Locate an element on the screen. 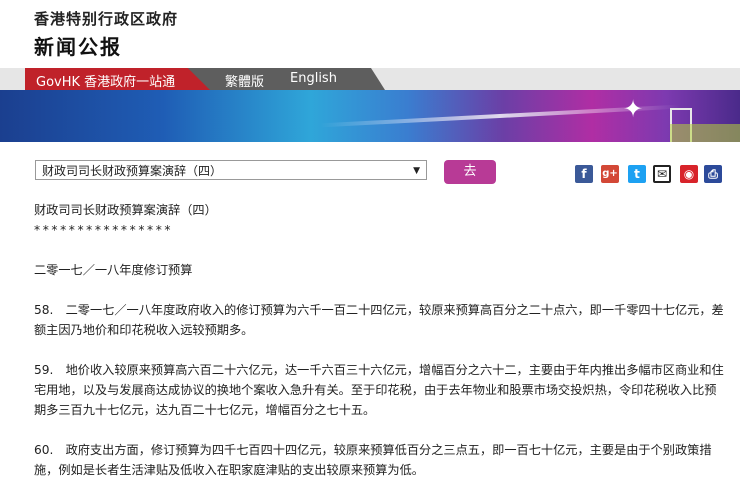 Image resolution: width=740 pixels, height=480 pixels. govhk-link: GovHK 香港政府一站通 is located at coordinates (105, 80).